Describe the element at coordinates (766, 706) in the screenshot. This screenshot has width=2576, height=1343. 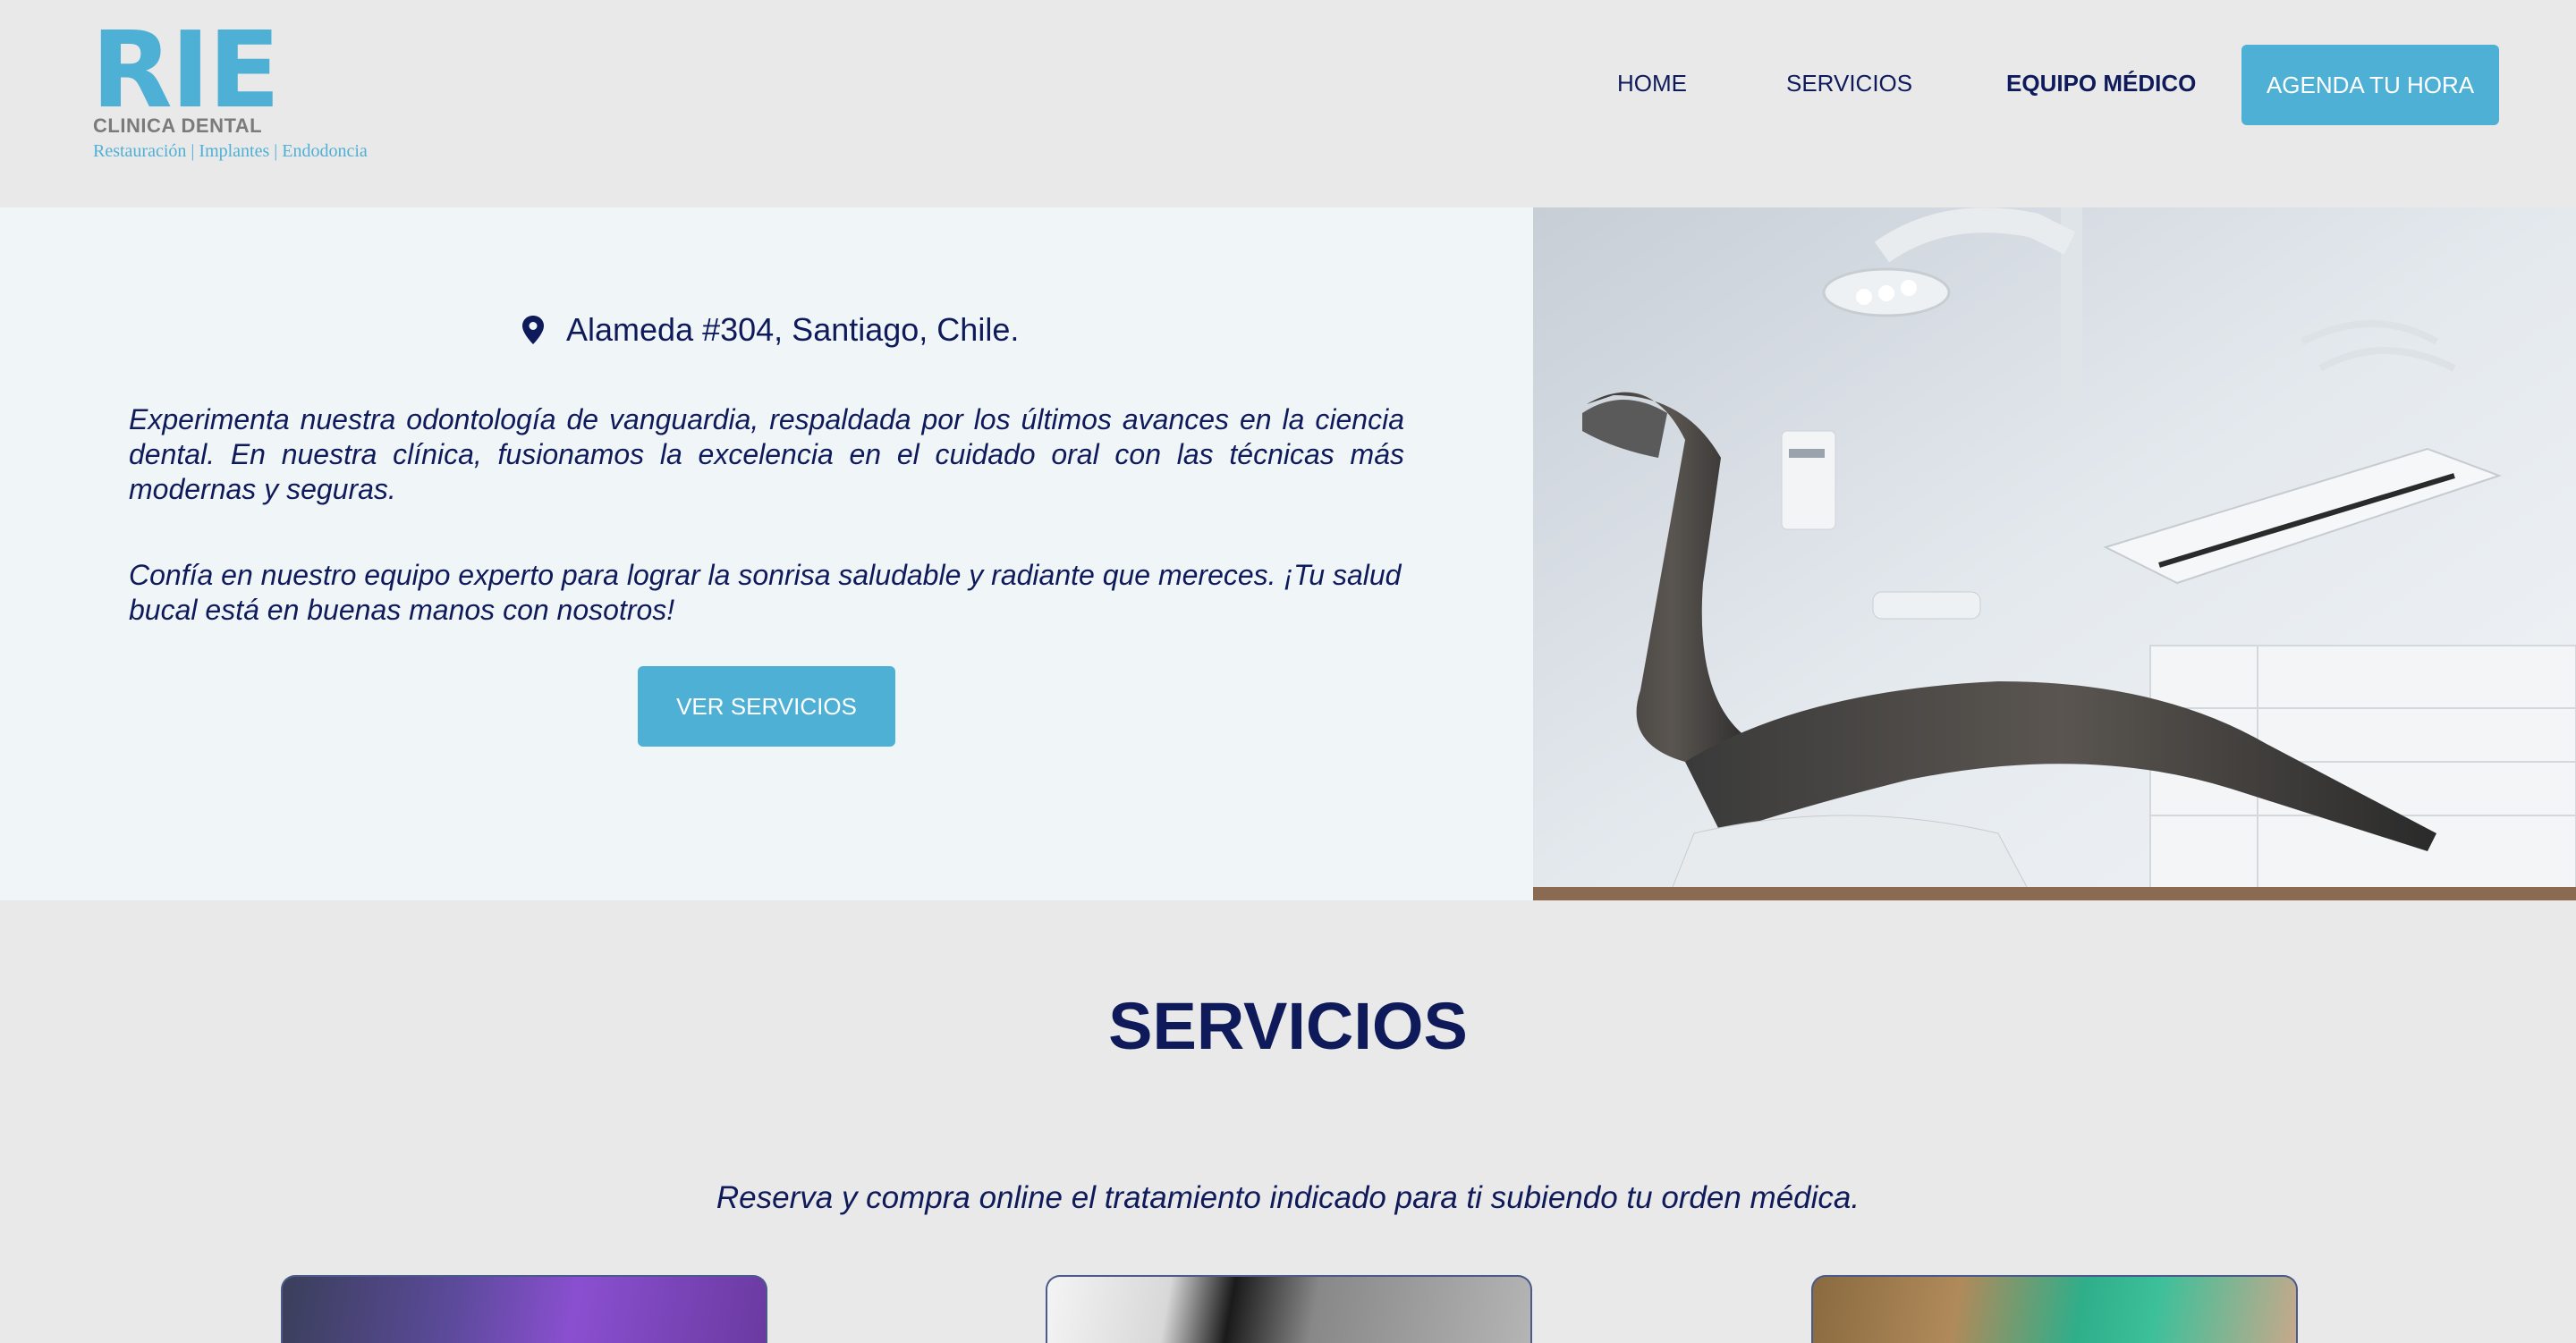
I see `view-services-button: VER SERVICIOS` at that location.